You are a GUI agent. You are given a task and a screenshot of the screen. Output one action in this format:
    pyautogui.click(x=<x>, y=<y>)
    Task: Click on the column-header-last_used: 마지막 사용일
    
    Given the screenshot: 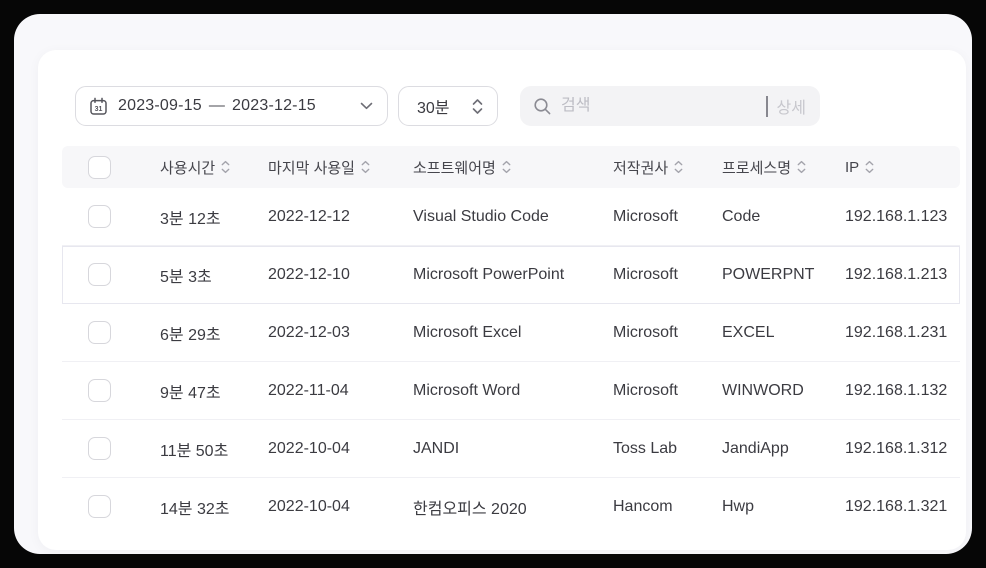 What is the action you would take?
    pyautogui.click(x=340, y=167)
    